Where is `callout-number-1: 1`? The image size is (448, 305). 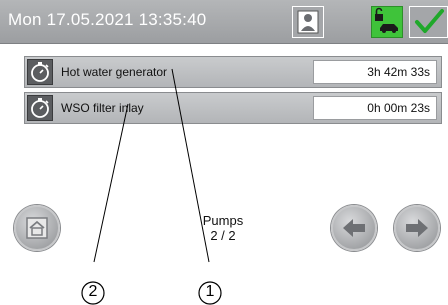
callout-number-1: 1 is located at coordinates (210, 291).